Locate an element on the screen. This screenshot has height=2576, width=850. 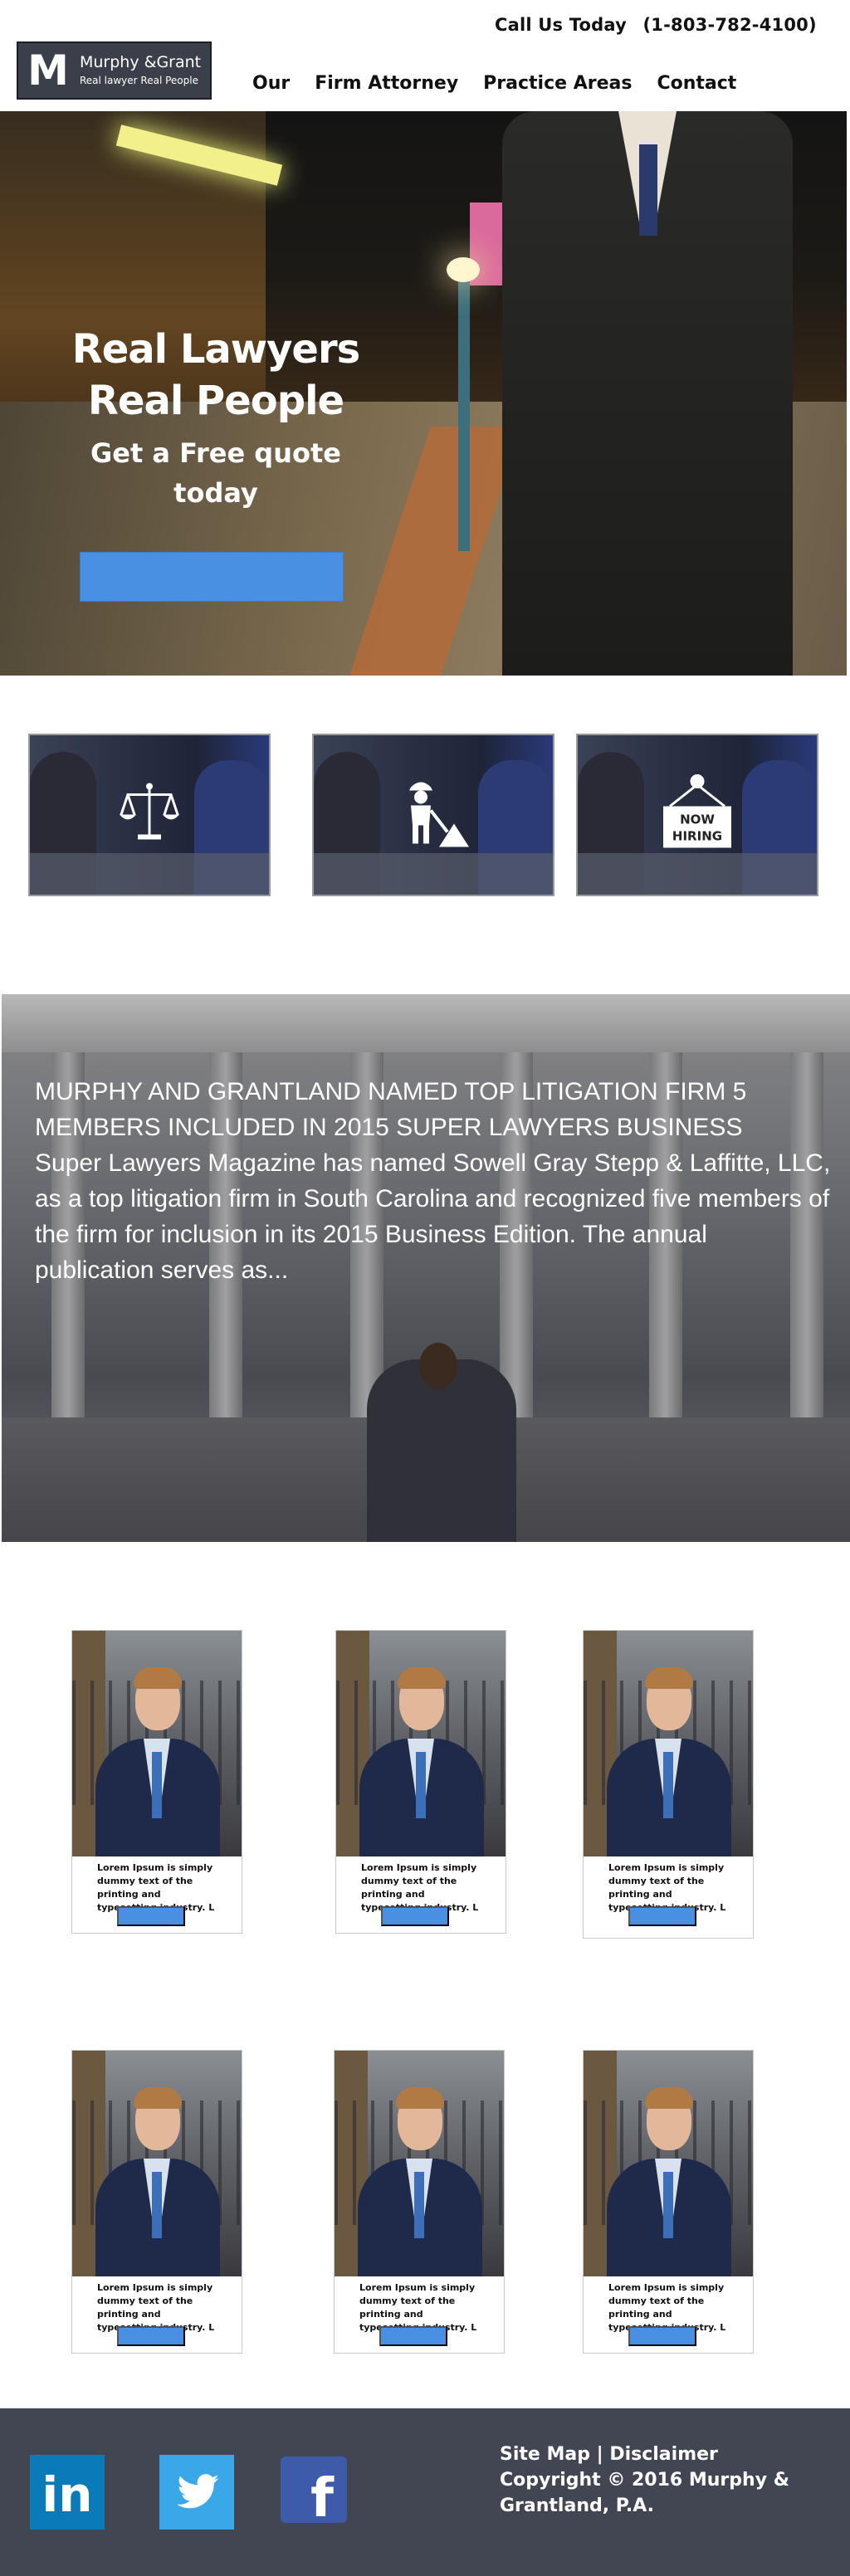
nav-contact: Contact is located at coordinates (696, 84).